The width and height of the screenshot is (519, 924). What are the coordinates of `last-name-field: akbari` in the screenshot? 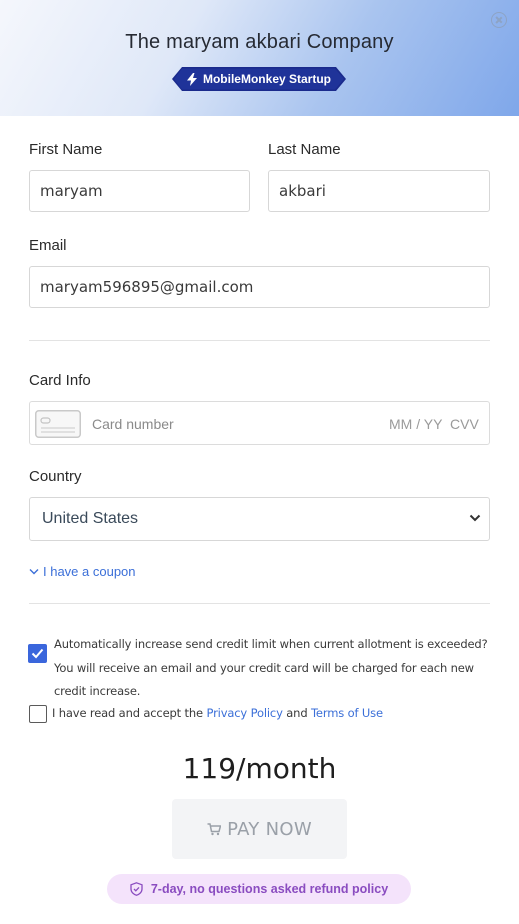 It's located at (379, 191).